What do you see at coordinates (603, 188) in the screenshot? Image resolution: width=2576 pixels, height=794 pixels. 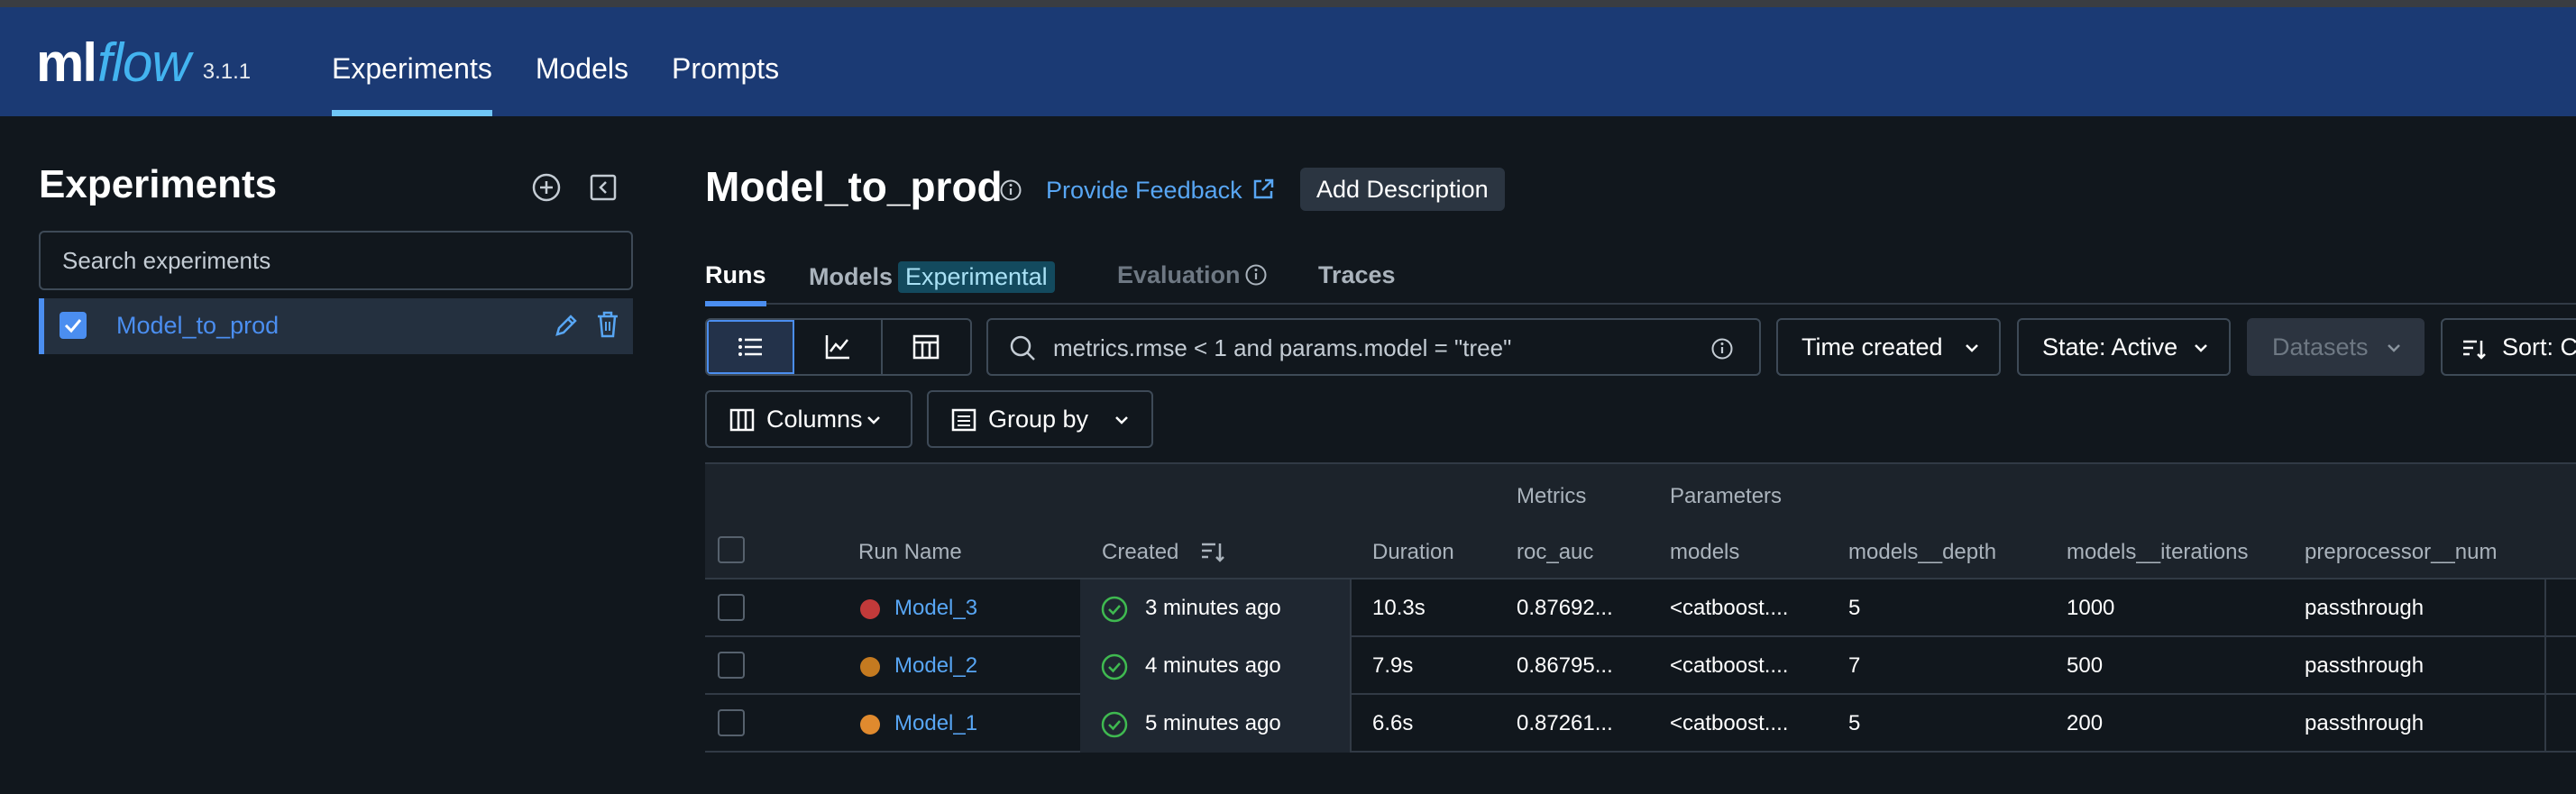 I see `collapse-sidebar-icon` at bounding box center [603, 188].